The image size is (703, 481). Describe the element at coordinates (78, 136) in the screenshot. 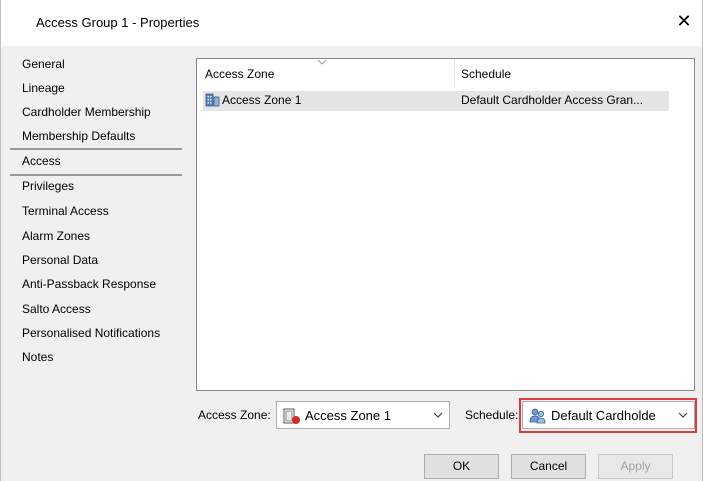

I see `sidebar-item-membership-defaults: Membership Defaults` at that location.